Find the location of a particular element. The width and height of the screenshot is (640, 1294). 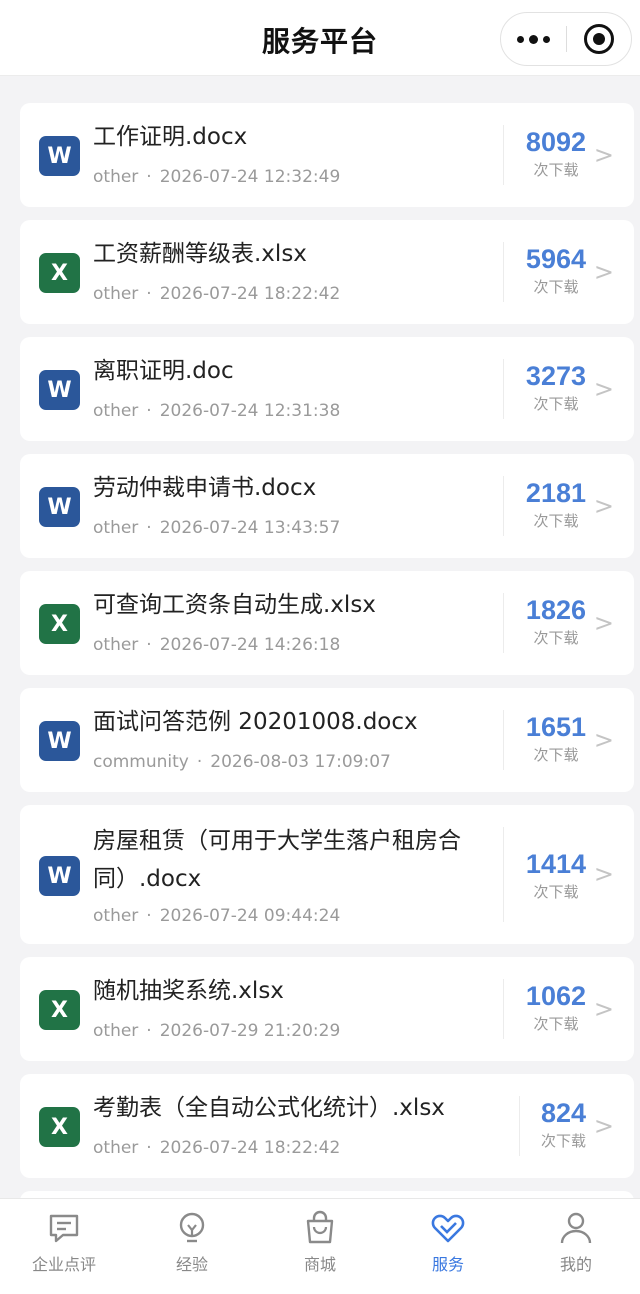

menu-capsule is located at coordinates (566, 39).